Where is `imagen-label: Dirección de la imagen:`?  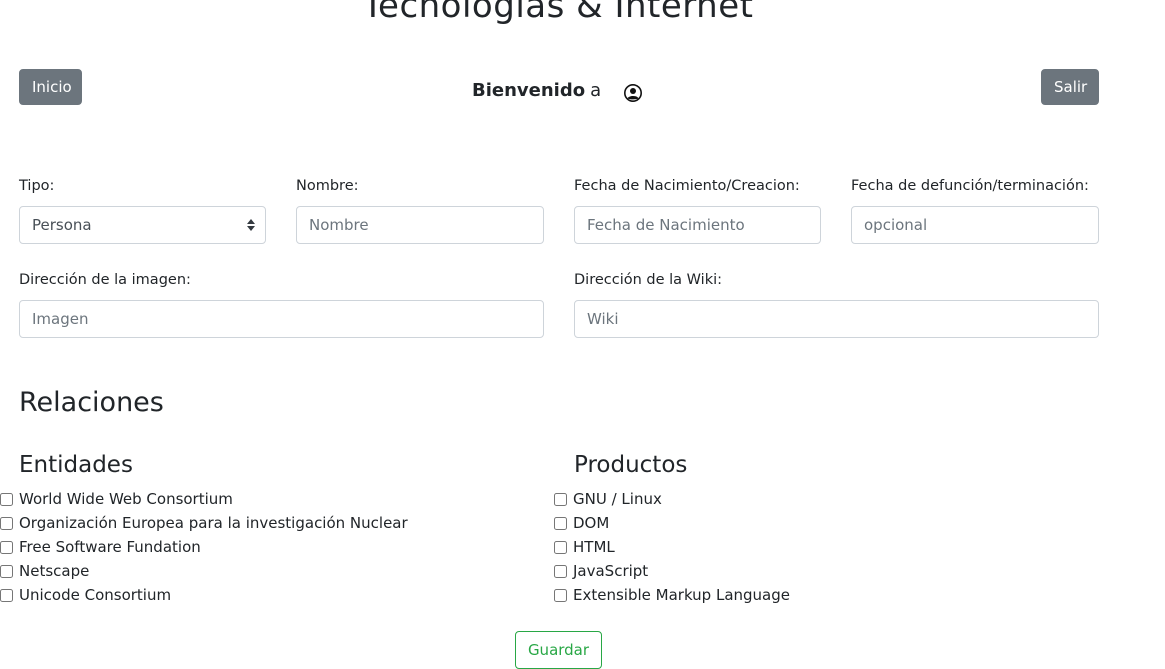
imagen-label: Dirección de la imagen: is located at coordinates (105, 280).